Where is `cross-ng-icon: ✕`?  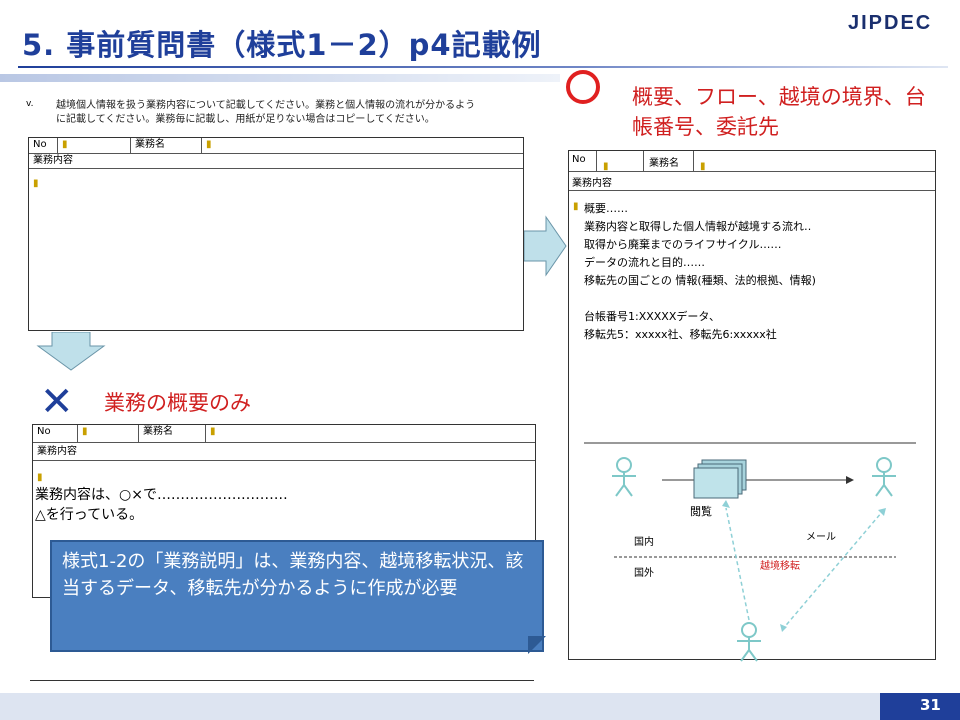
cross-ng-icon: ✕ is located at coordinates (57, 402).